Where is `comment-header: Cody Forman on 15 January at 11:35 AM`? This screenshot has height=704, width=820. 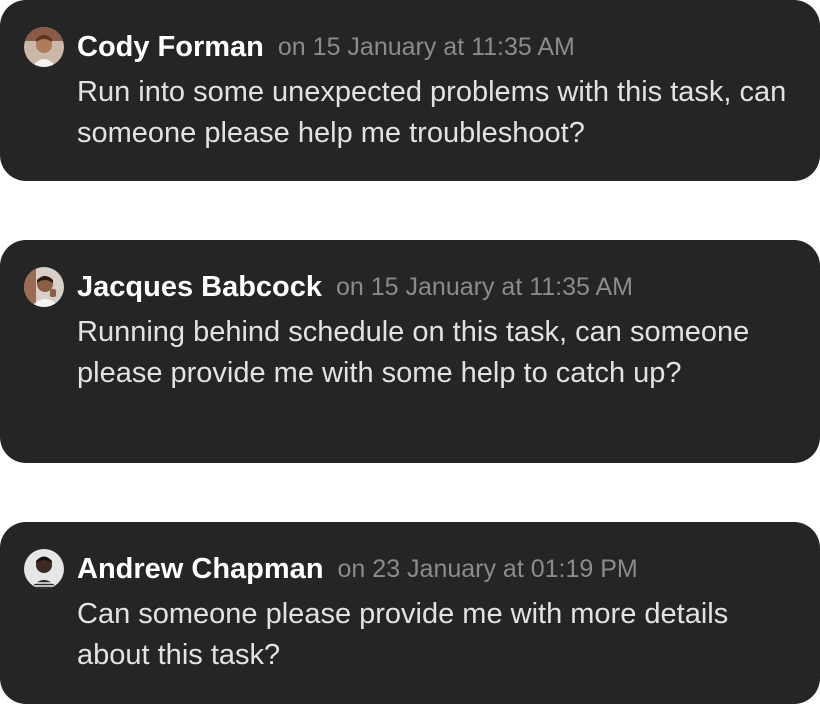
comment-header: Cody Forman on 15 January at 11:35 AM is located at coordinates (412, 47).